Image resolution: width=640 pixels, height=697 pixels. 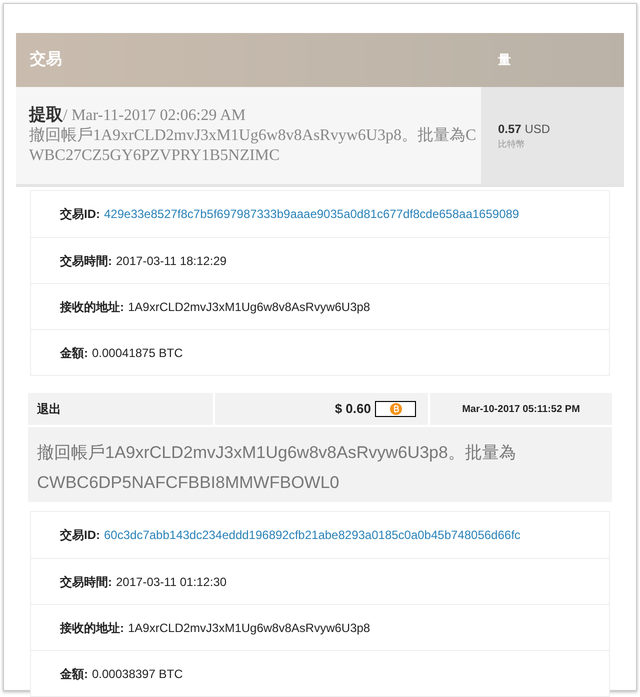 What do you see at coordinates (504, 60) in the screenshot?
I see `column-header: 量` at bounding box center [504, 60].